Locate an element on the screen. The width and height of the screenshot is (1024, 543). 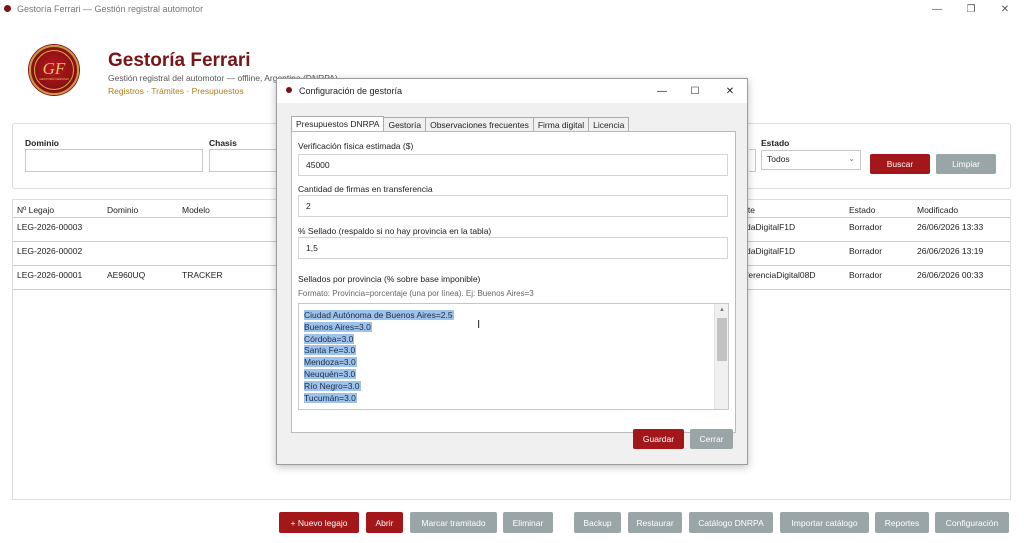
app-title: Gestoría Ferrari is located at coordinates (179, 60).